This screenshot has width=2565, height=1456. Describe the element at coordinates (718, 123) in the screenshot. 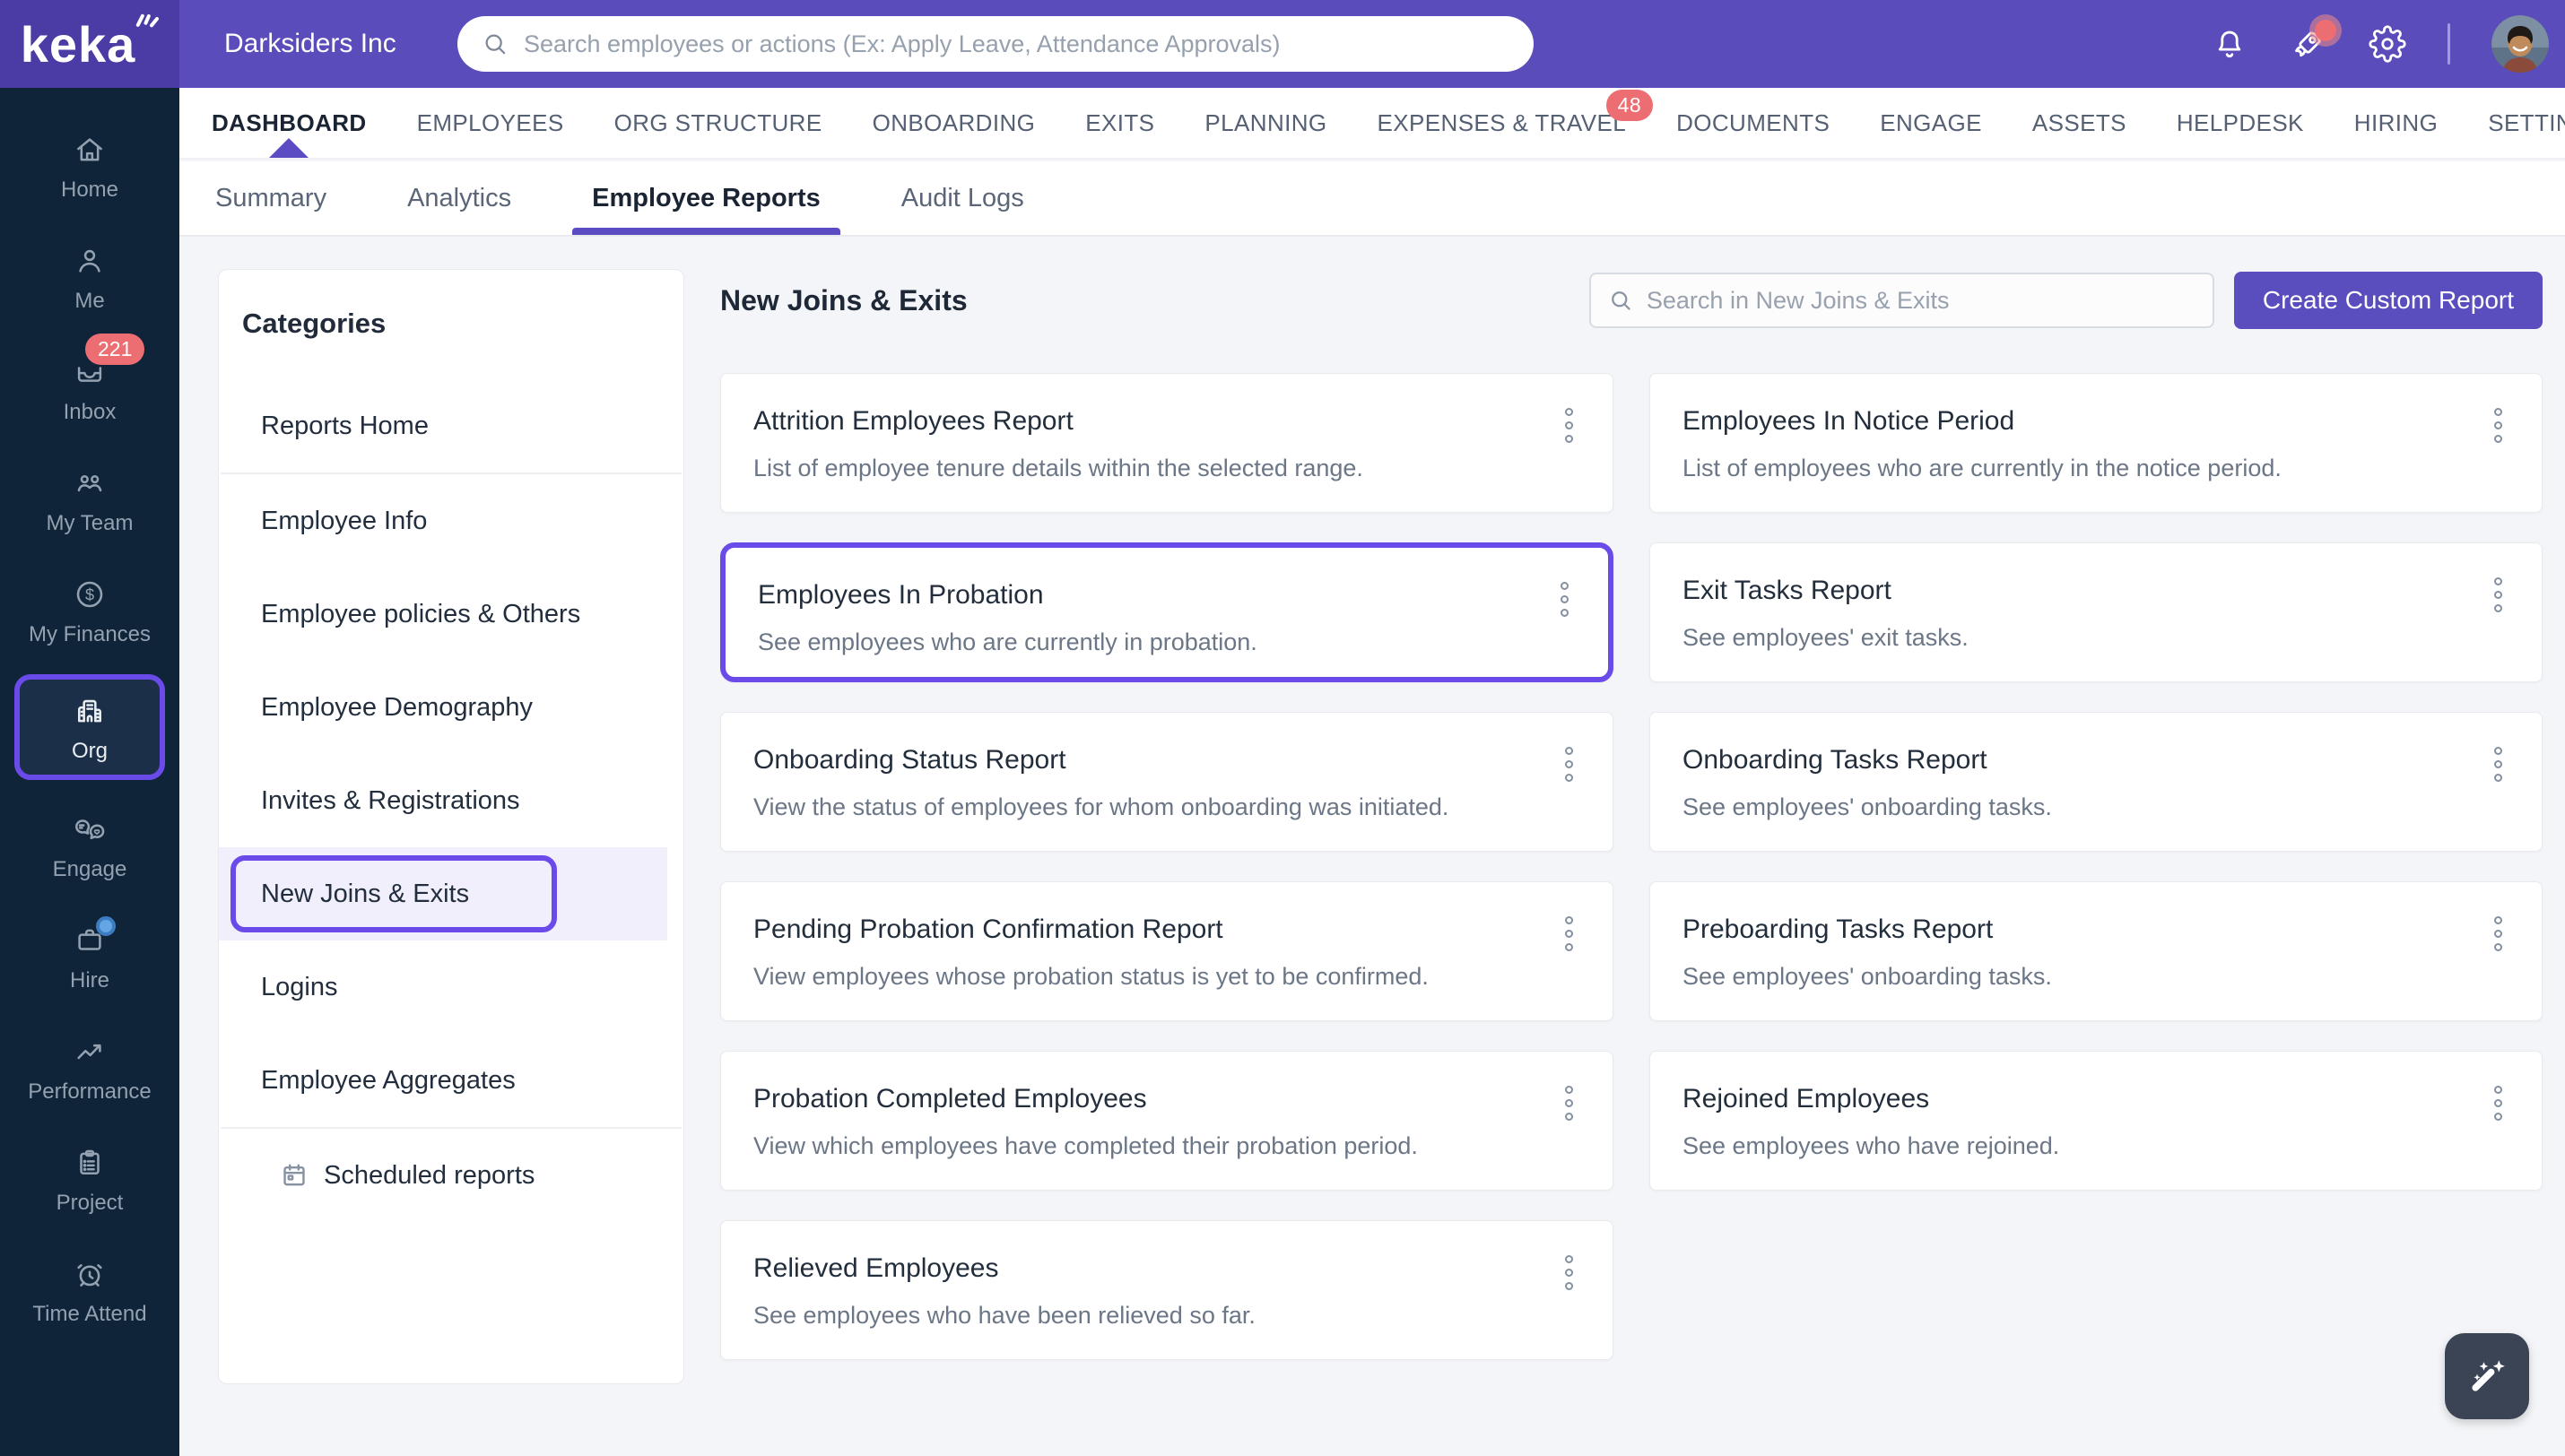

I see `nav-tab-org-structure: ORG STRUCTURE` at that location.